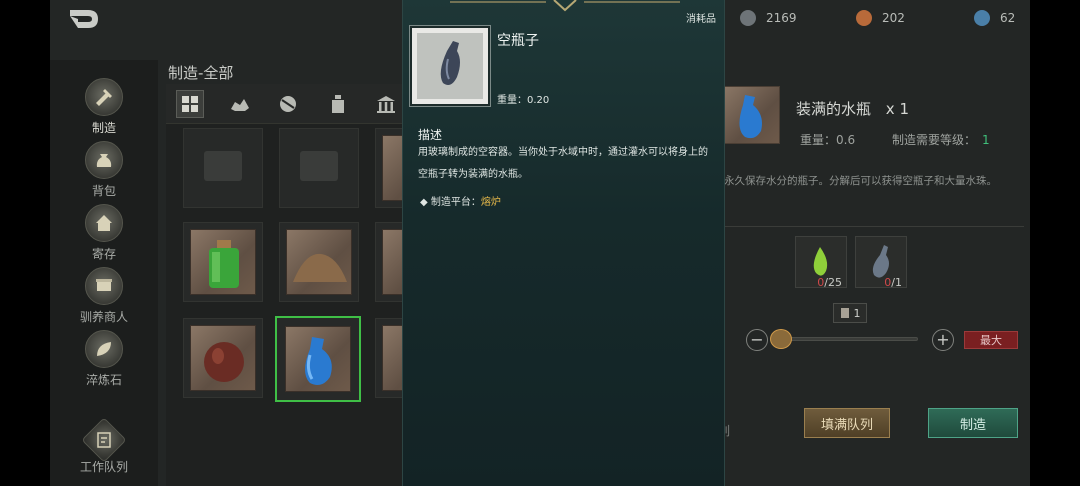  What do you see at coordinates (943, 340) in the screenshot?
I see `increase-button: +` at bounding box center [943, 340].